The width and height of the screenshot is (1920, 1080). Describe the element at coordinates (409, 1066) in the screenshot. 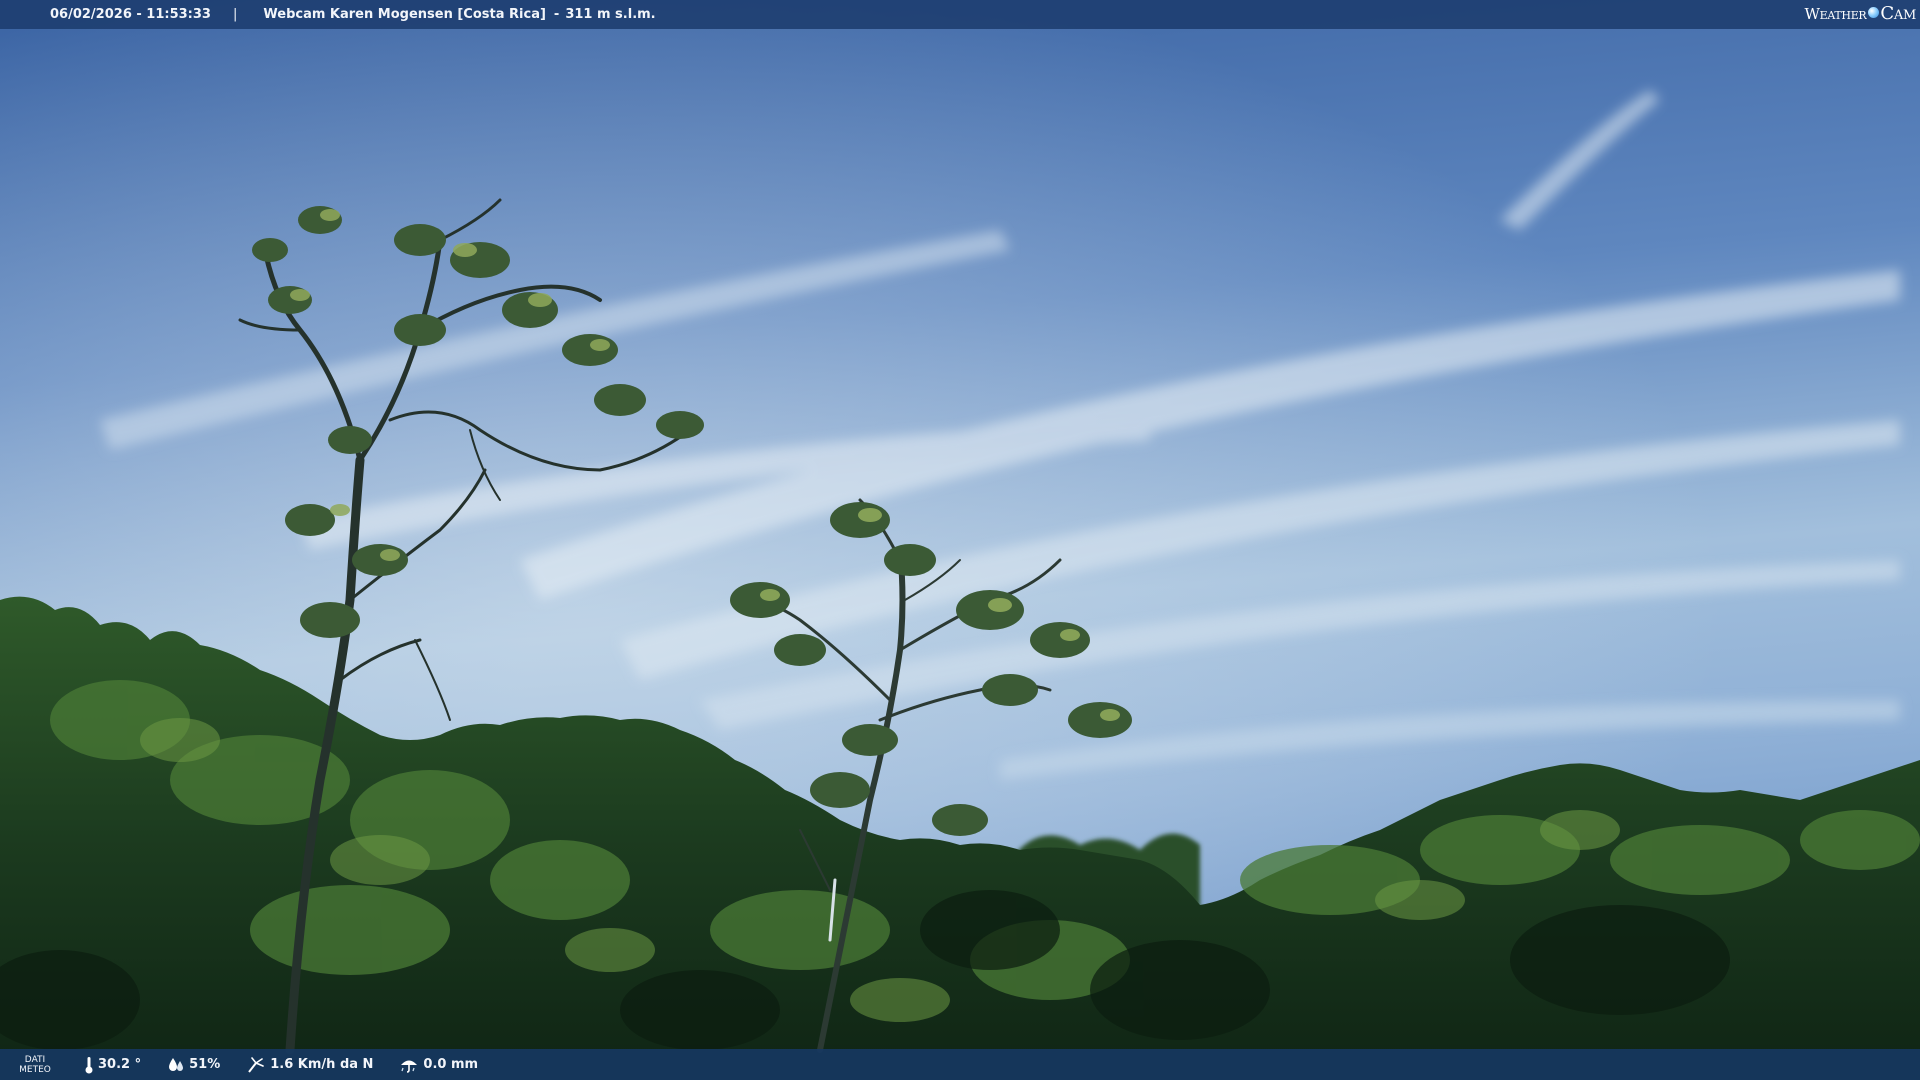

I see `rain-icon` at that location.